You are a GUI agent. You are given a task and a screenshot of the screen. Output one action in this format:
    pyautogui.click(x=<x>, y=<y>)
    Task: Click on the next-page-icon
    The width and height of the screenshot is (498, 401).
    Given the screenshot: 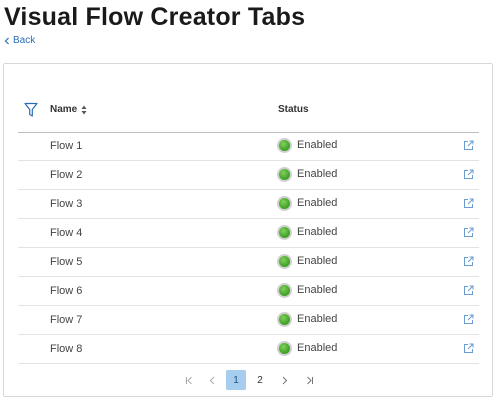 What is the action you would take?
    pyautogui.click(x=284, y=380)
    